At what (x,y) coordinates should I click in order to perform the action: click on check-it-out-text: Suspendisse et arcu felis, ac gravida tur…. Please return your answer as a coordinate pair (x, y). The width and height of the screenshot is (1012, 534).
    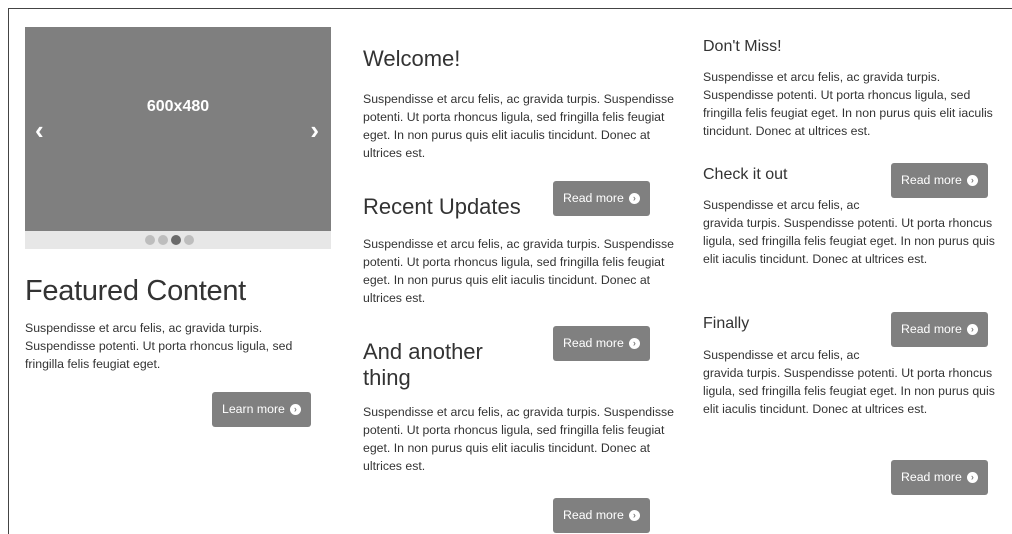
    Looking at the image, I should click on (856, 232).